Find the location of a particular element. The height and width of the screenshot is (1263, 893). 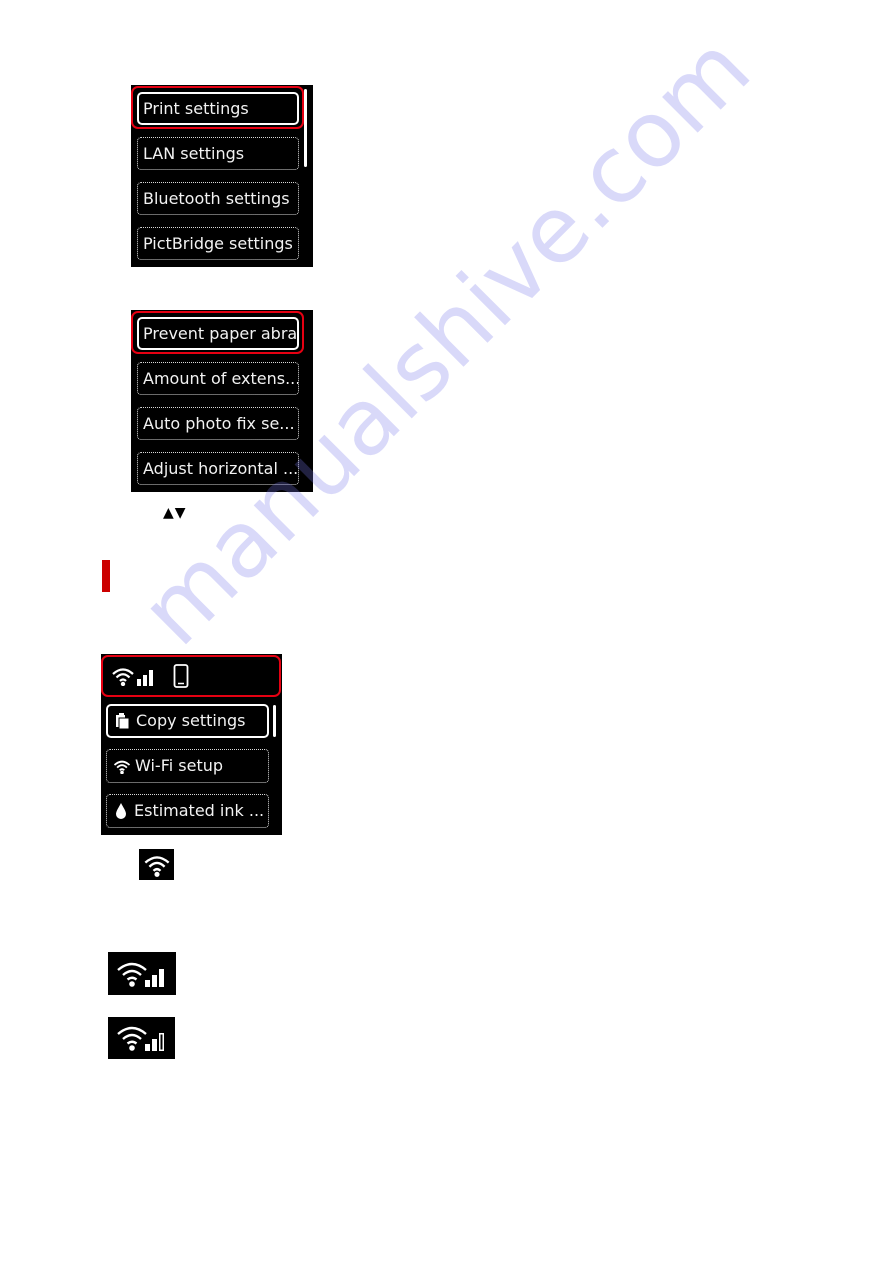

wifi-signal-medium-icon is located at coordinates (140, 1038).